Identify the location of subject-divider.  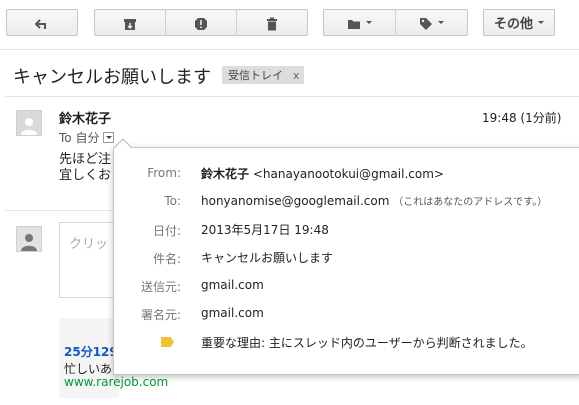
(292, 96).